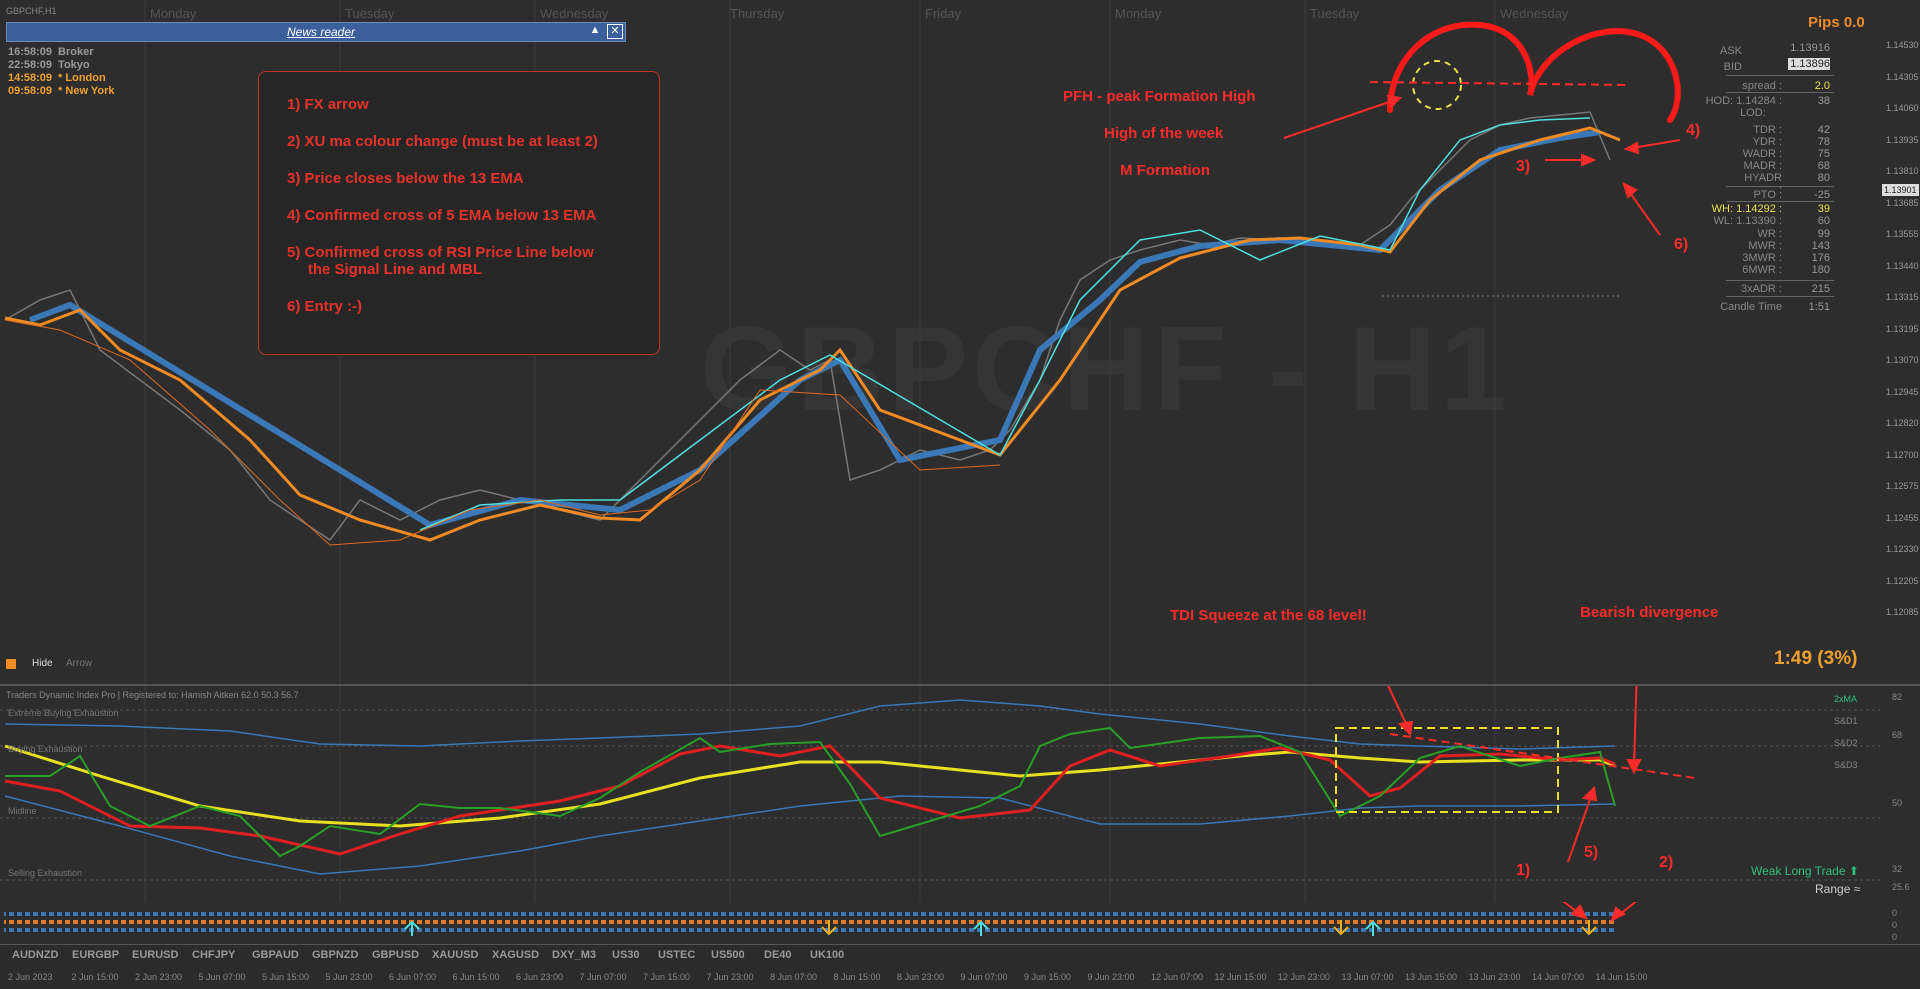 The image size is (1920, 989). I want to click on hod-value: 38, so click(1823, 101).